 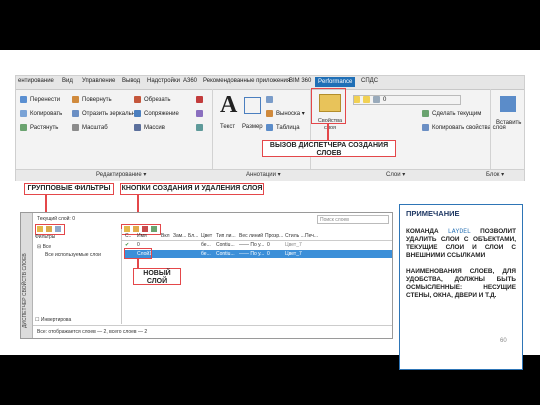 What do you see at coordinates (285, 114) in the screenshot?
I see `leader-button: Выноска ▾` at bounding box center [285, 114].